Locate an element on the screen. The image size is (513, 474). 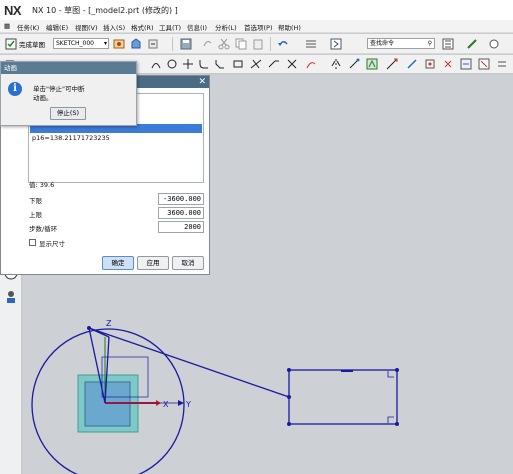
corner-icon is located at coordinates (292, 64).